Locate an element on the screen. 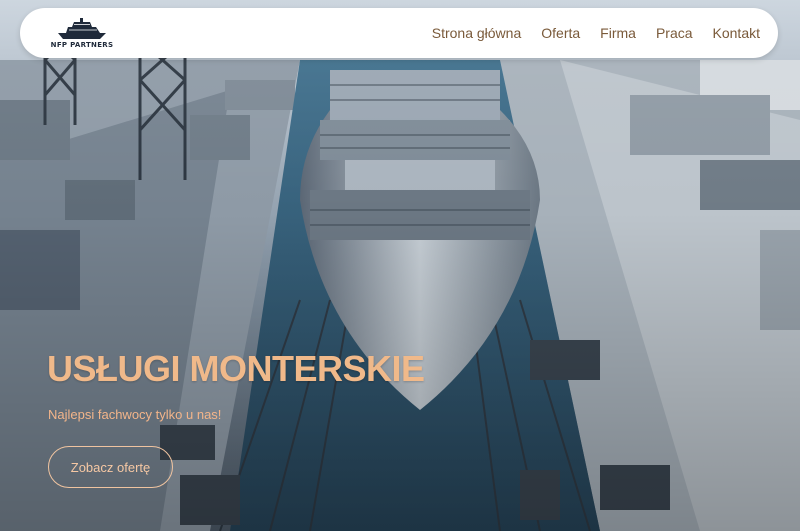 The width and height of the screenshot is (800, 531). hero-subtitle: Najlepsi fachwocy tylko u nas! is located at coordinates (135, 414).